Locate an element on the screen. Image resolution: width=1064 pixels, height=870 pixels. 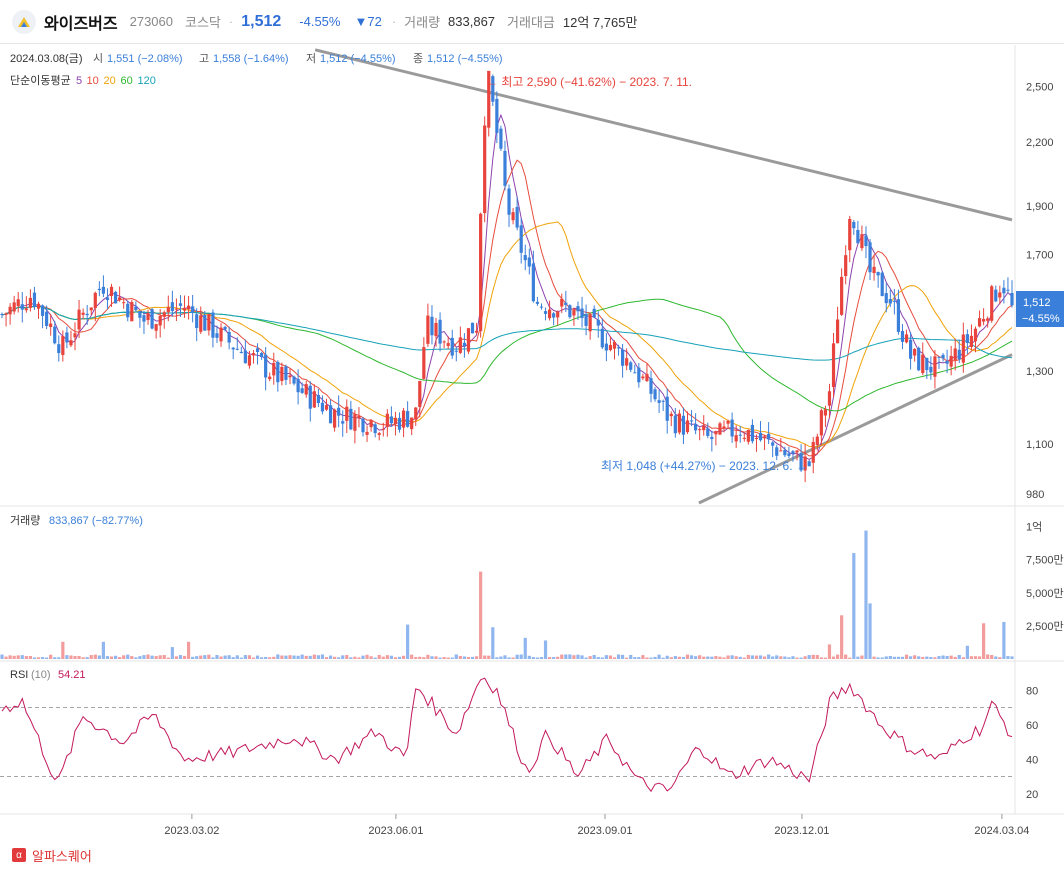
amount-value: 12억 7,765만 is located at coordinates (600, 22).